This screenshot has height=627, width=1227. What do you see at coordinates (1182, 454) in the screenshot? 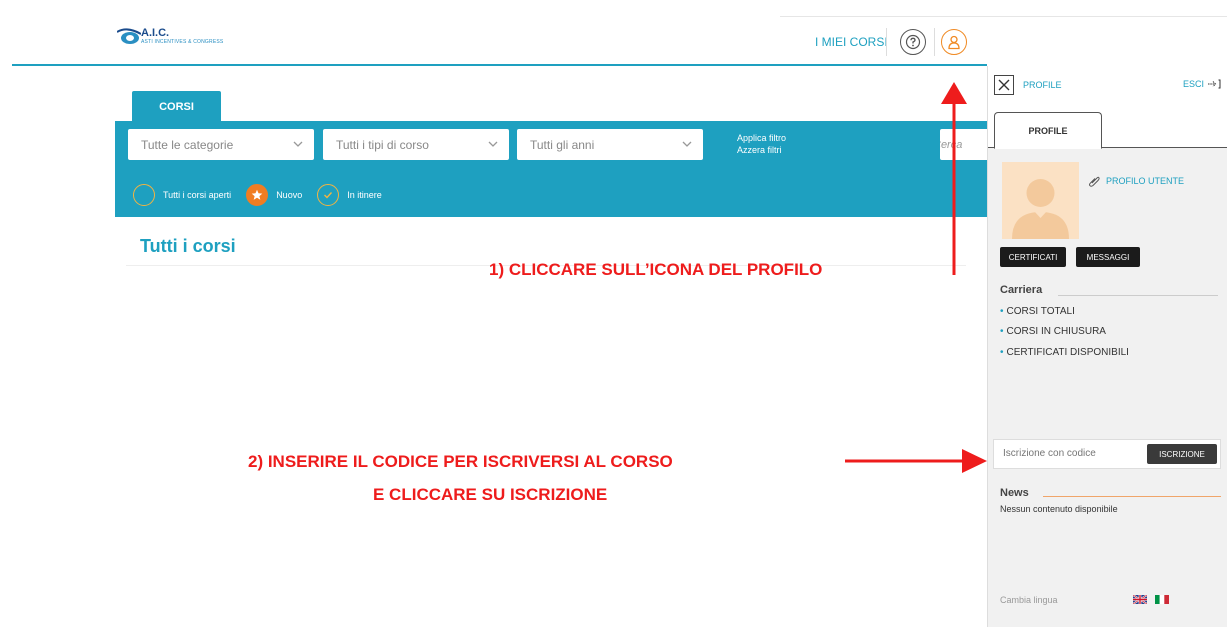
I see `enroll-button: ISCRIZIONE` at bounding box center [1182, 454].